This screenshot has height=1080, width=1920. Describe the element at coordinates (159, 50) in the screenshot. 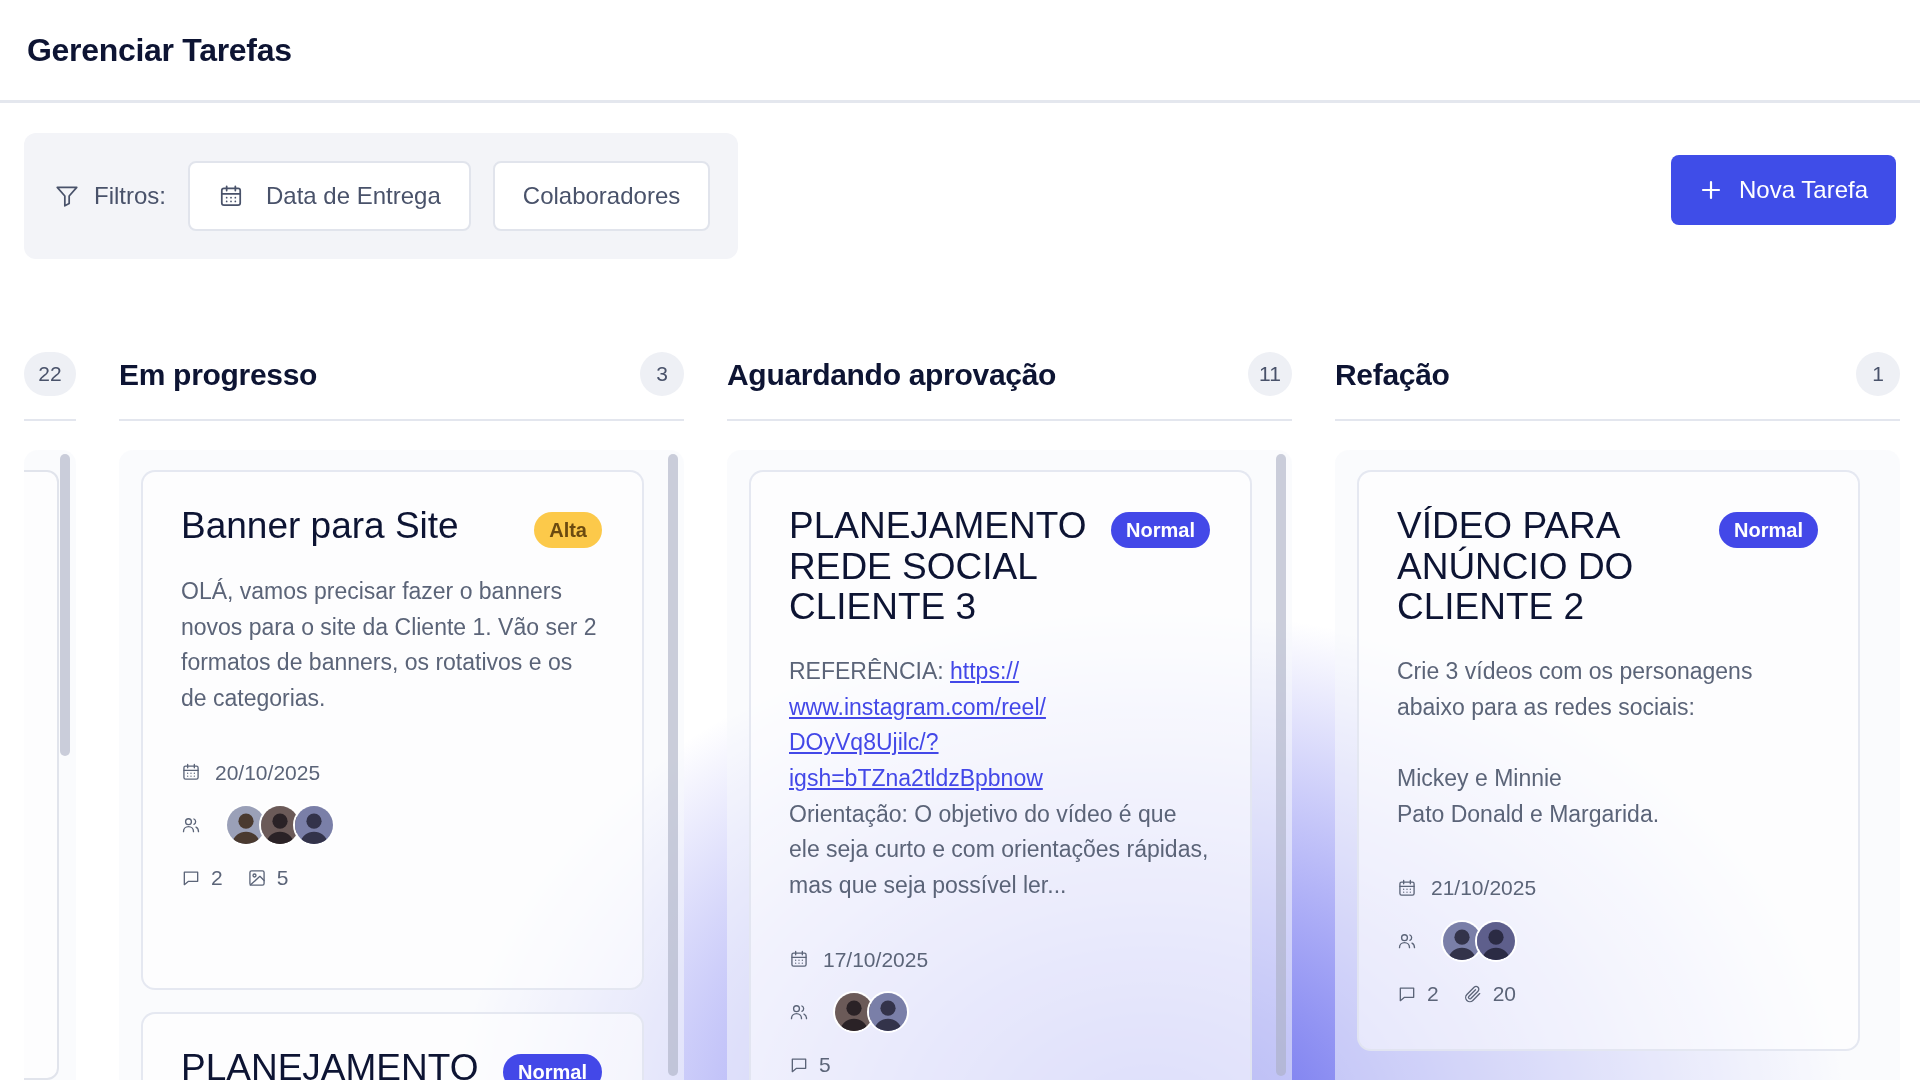

I see `page-title: Gerenciar Tarefas` at that location.